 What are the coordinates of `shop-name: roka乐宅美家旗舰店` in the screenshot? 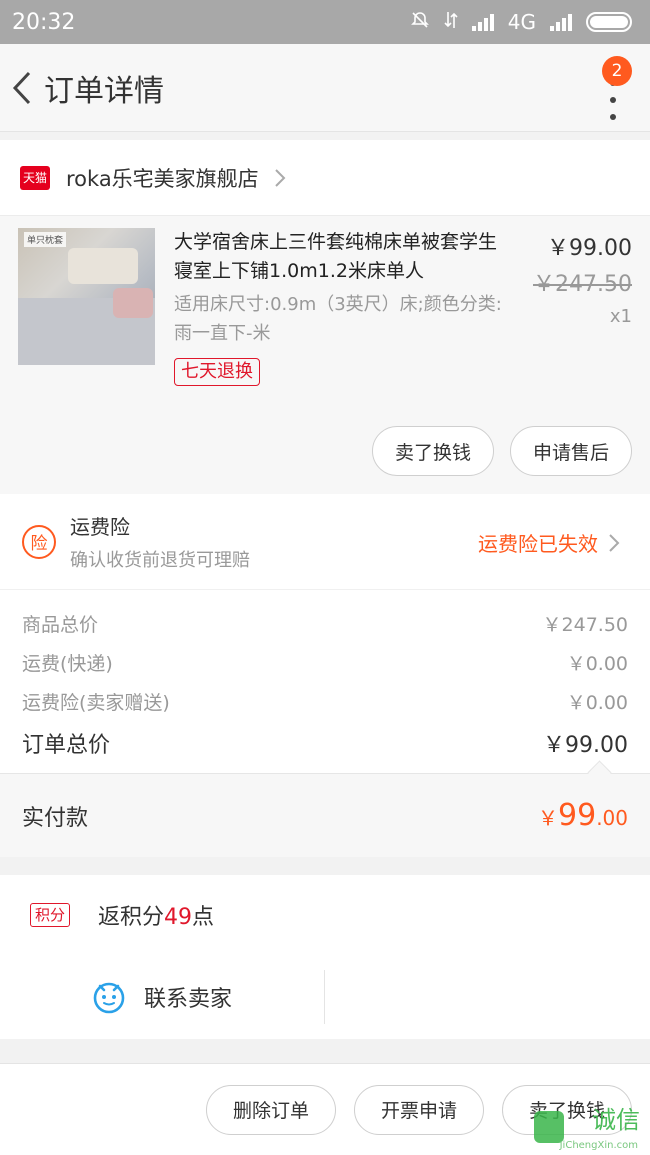 It's located at (162, 178).